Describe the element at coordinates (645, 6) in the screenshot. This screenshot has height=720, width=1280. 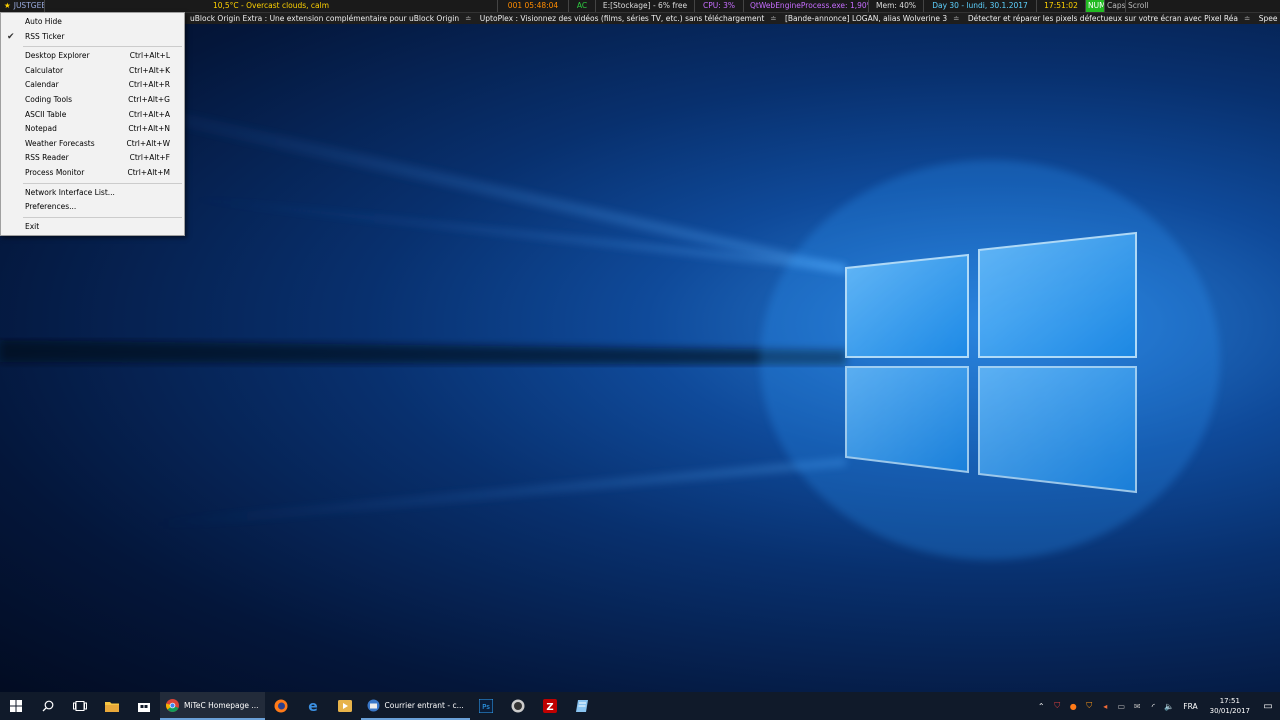
I see `disk-readout: E:[Stockage] - 6% free` at that location.